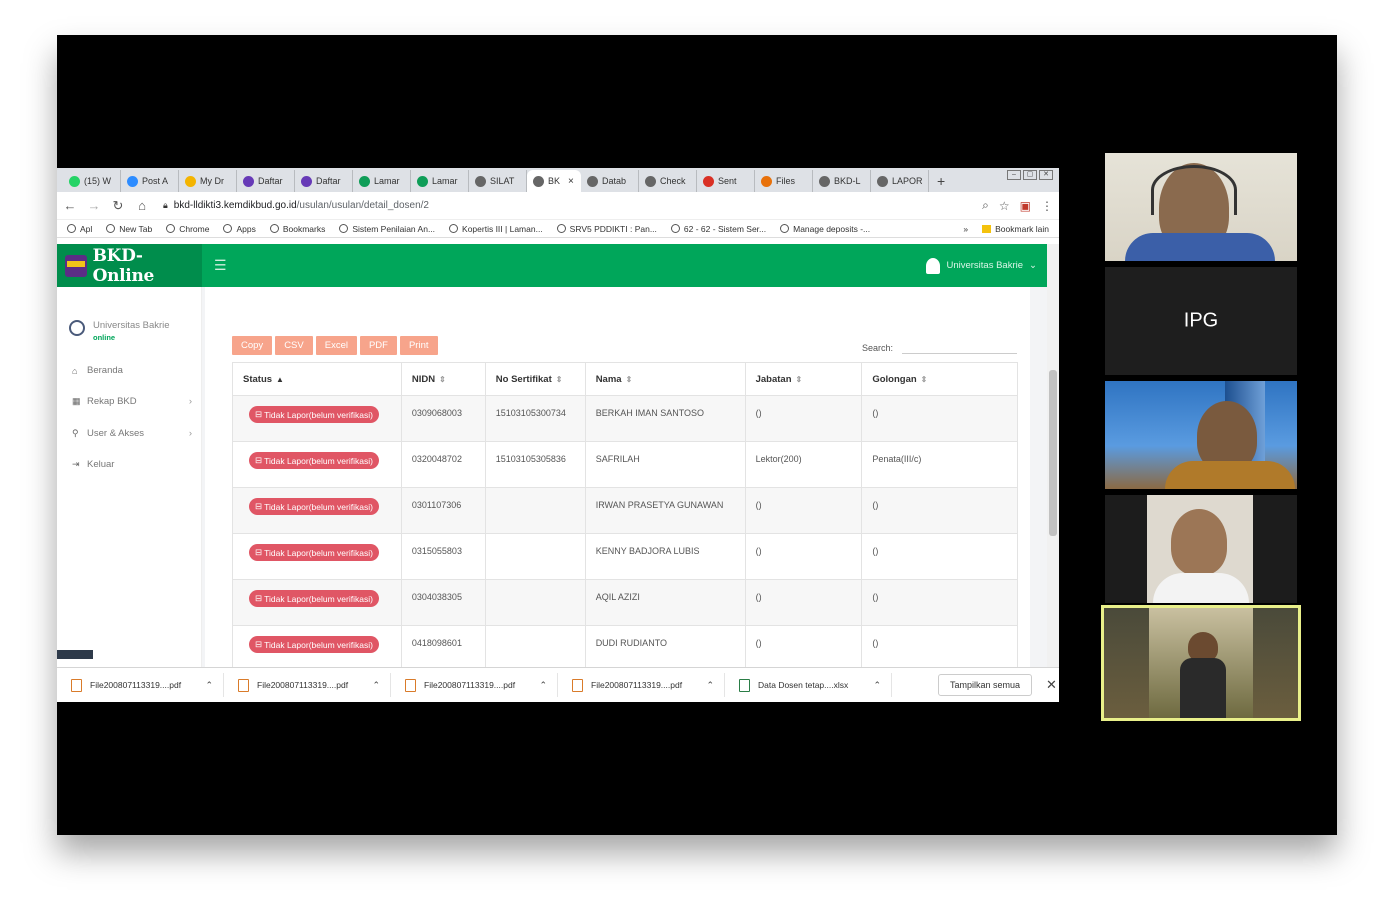 Image resolution: width=1394 pixels, height=914 pixels. Describe the element at coordinates (423, 379) in the screenshot. I see `header-label: NIDN` at that location.